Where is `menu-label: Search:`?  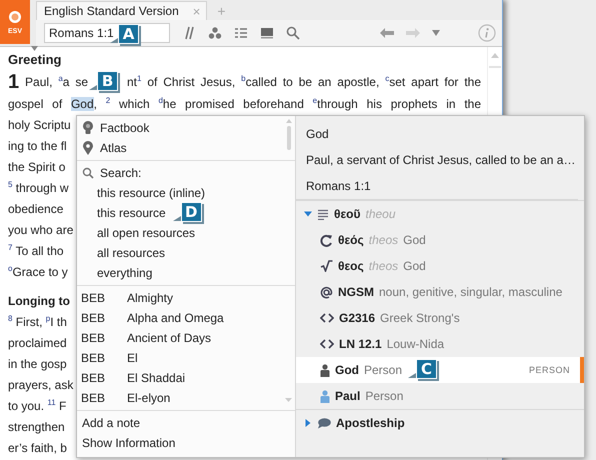
menu-label: Search: is located at coordinates (186, 173).